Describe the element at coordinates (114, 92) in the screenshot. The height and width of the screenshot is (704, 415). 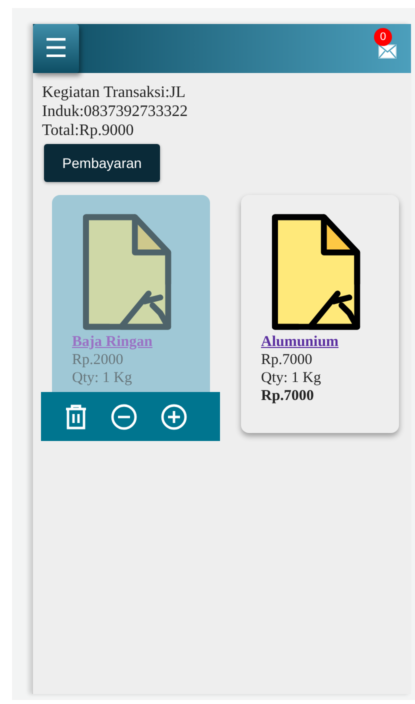
I see `info-text: Kegiatan Transaksi:JL` at that location.